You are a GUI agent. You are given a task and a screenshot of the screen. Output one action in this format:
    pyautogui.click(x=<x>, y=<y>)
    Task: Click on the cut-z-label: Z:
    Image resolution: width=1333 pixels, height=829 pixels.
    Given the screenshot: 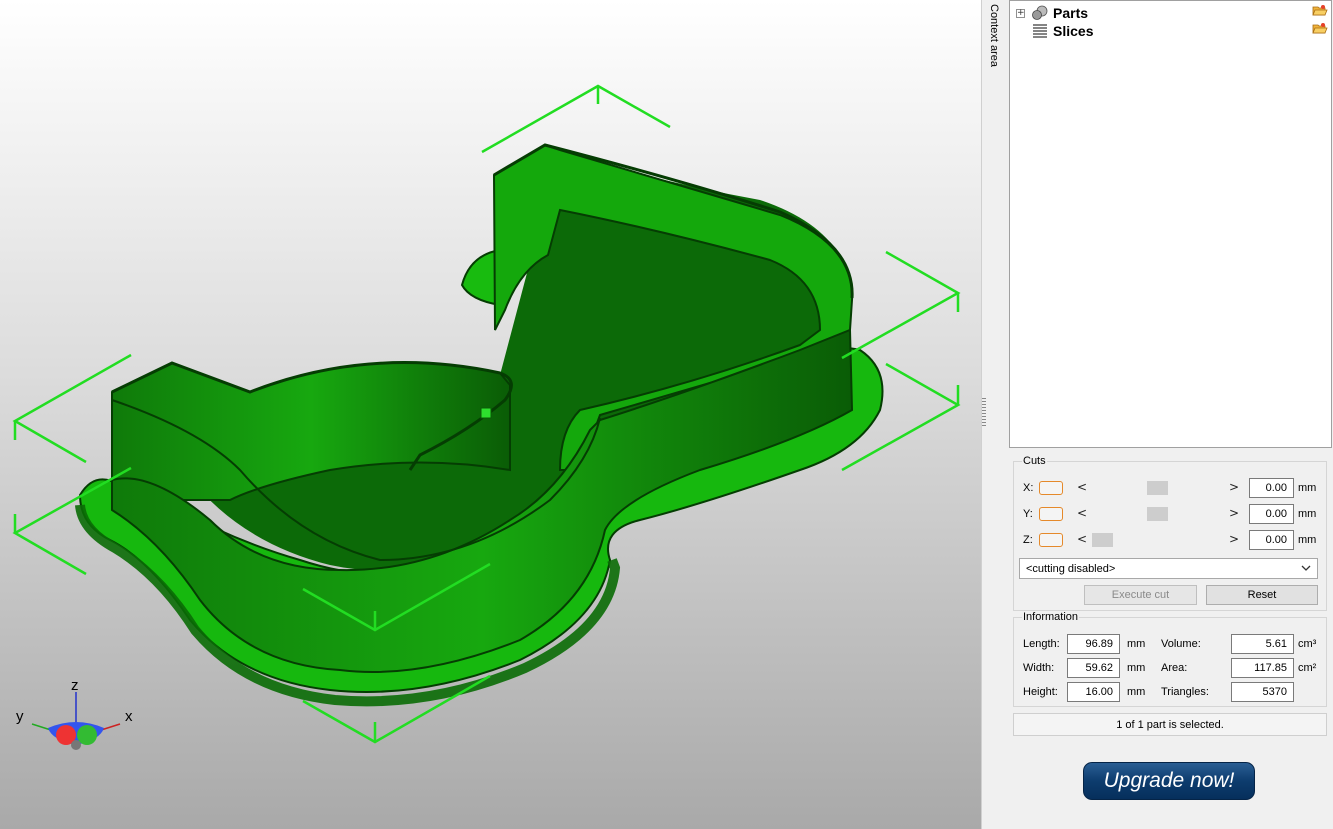 What is the action you would take?
    pyautogui.click(x=1028, y=540)
    